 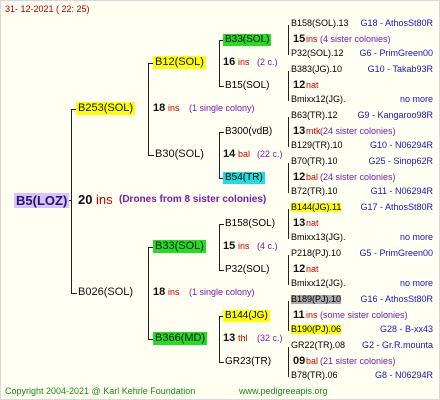 I want to click on g1-upper-num: 18, so click(x=159, y=108).